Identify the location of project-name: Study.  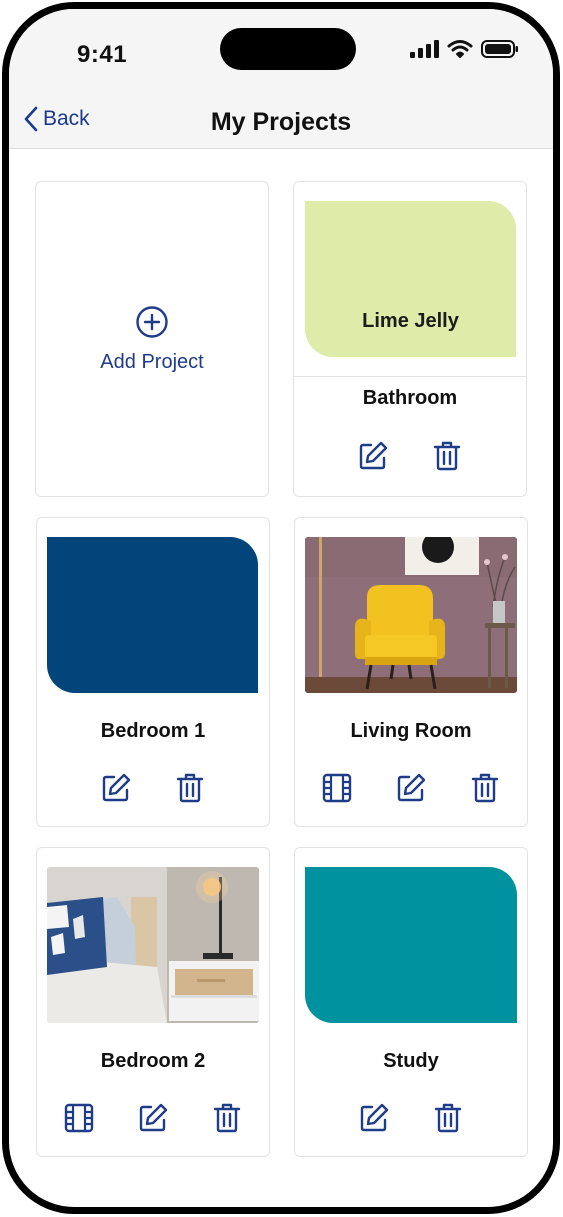
(411, 1061).